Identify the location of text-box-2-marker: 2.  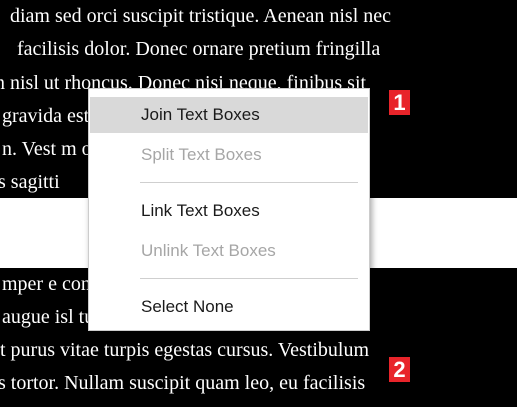
(399, 369).